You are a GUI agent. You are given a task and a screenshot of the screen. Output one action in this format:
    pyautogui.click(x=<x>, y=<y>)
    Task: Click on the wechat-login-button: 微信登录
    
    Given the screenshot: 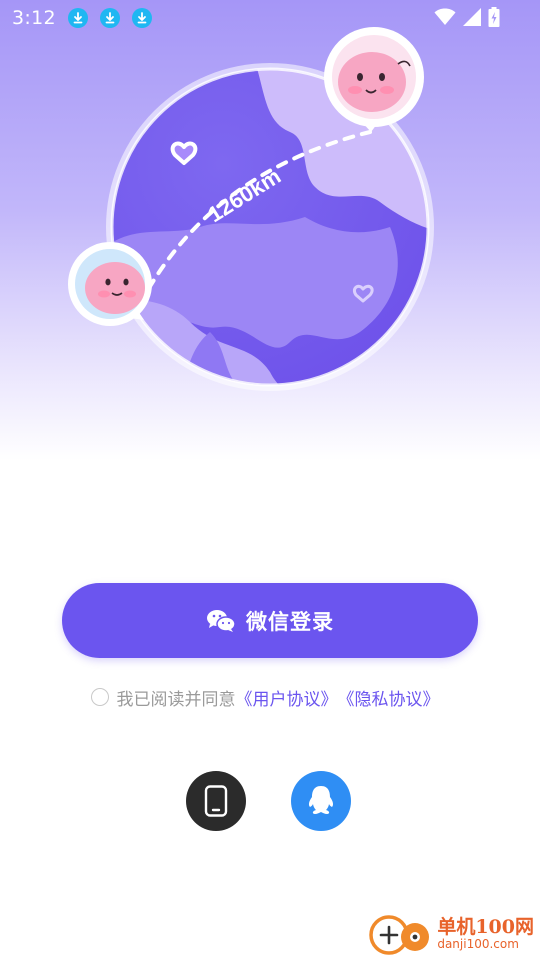 What is the action you would take?
    pyautogui.click(x=270, y=620)
    